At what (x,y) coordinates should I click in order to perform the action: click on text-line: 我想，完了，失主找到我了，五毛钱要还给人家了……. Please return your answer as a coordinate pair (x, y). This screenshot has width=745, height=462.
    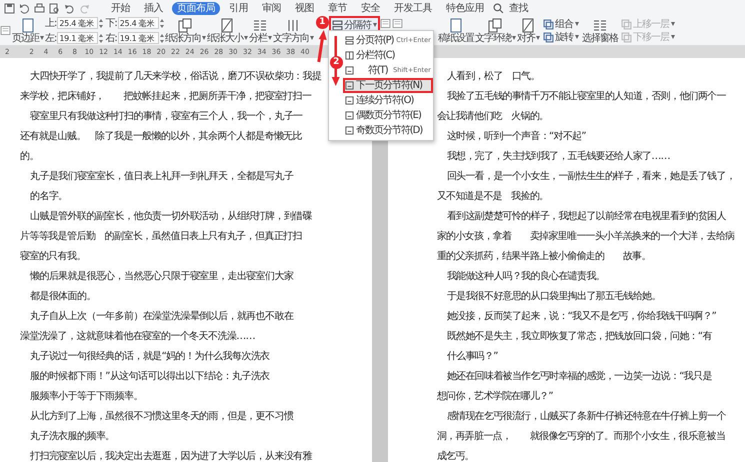
    Looking at the image, I should click on (558, 157).